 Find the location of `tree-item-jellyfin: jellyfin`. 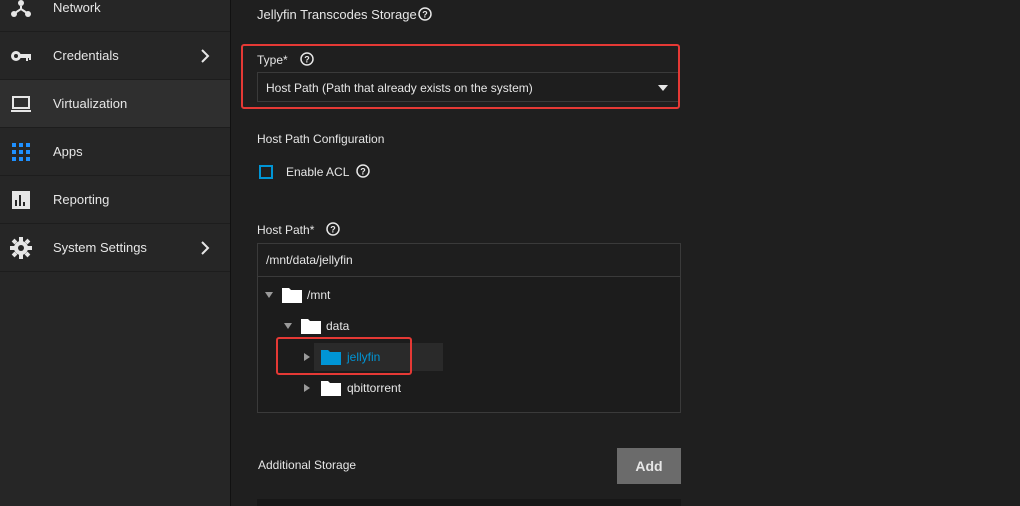

tree-item-jellyfin: jellyfin is located at coordinates (358, 357).